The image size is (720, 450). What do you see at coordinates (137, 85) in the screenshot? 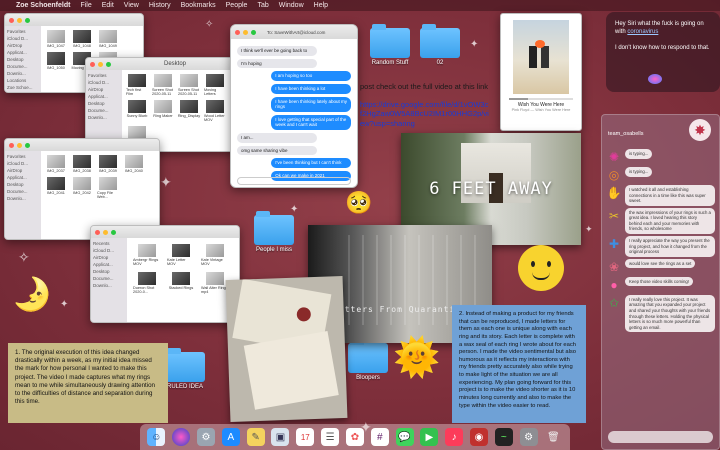
I see `file-thumbnail: Tech first Film` at bounding box center [137, 85].